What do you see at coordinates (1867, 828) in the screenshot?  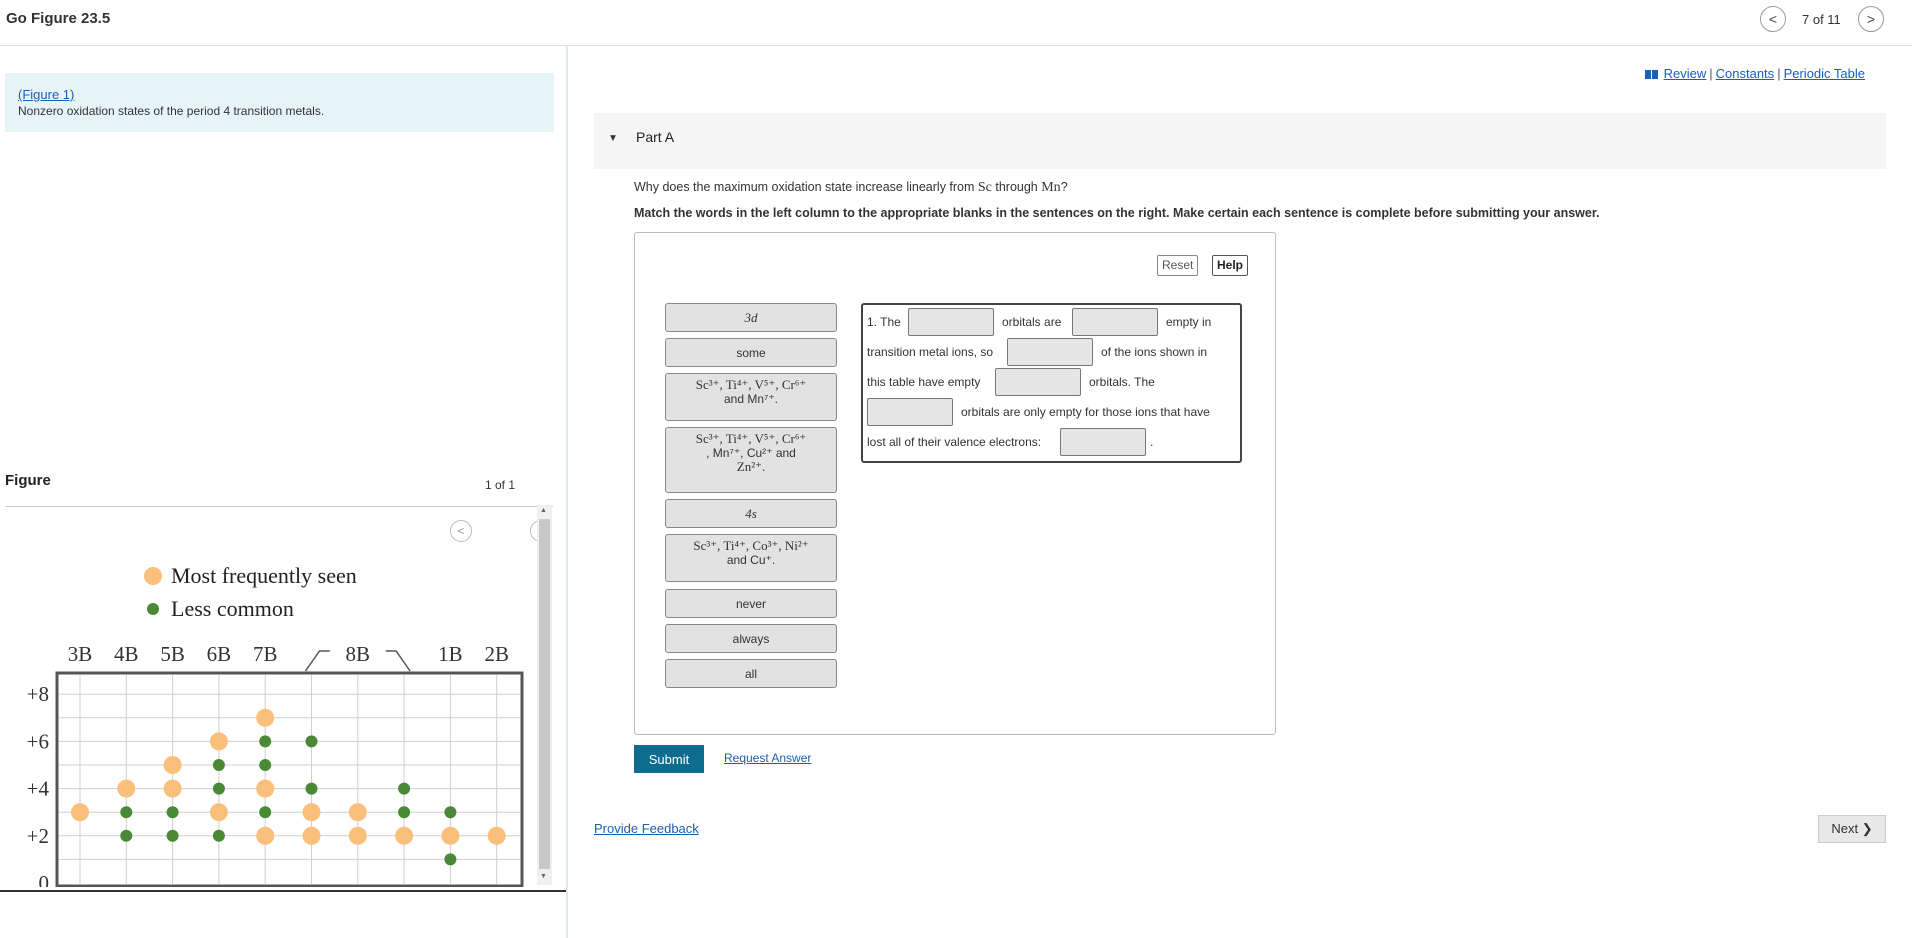 I see `chevron-right-icon: ❯` at bounding box center [1867, 828].